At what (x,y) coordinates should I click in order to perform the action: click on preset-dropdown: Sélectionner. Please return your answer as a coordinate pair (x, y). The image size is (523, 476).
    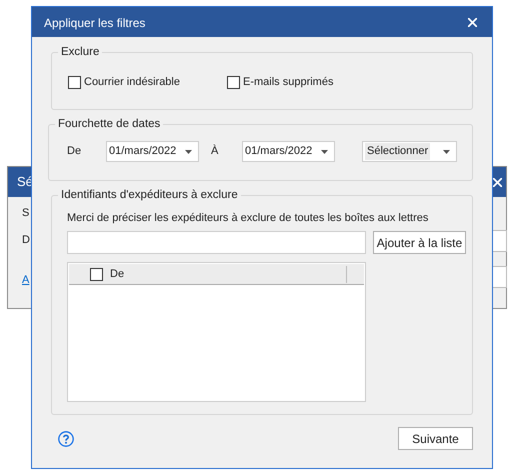
    Looking at the image, I should click on (409, 151).